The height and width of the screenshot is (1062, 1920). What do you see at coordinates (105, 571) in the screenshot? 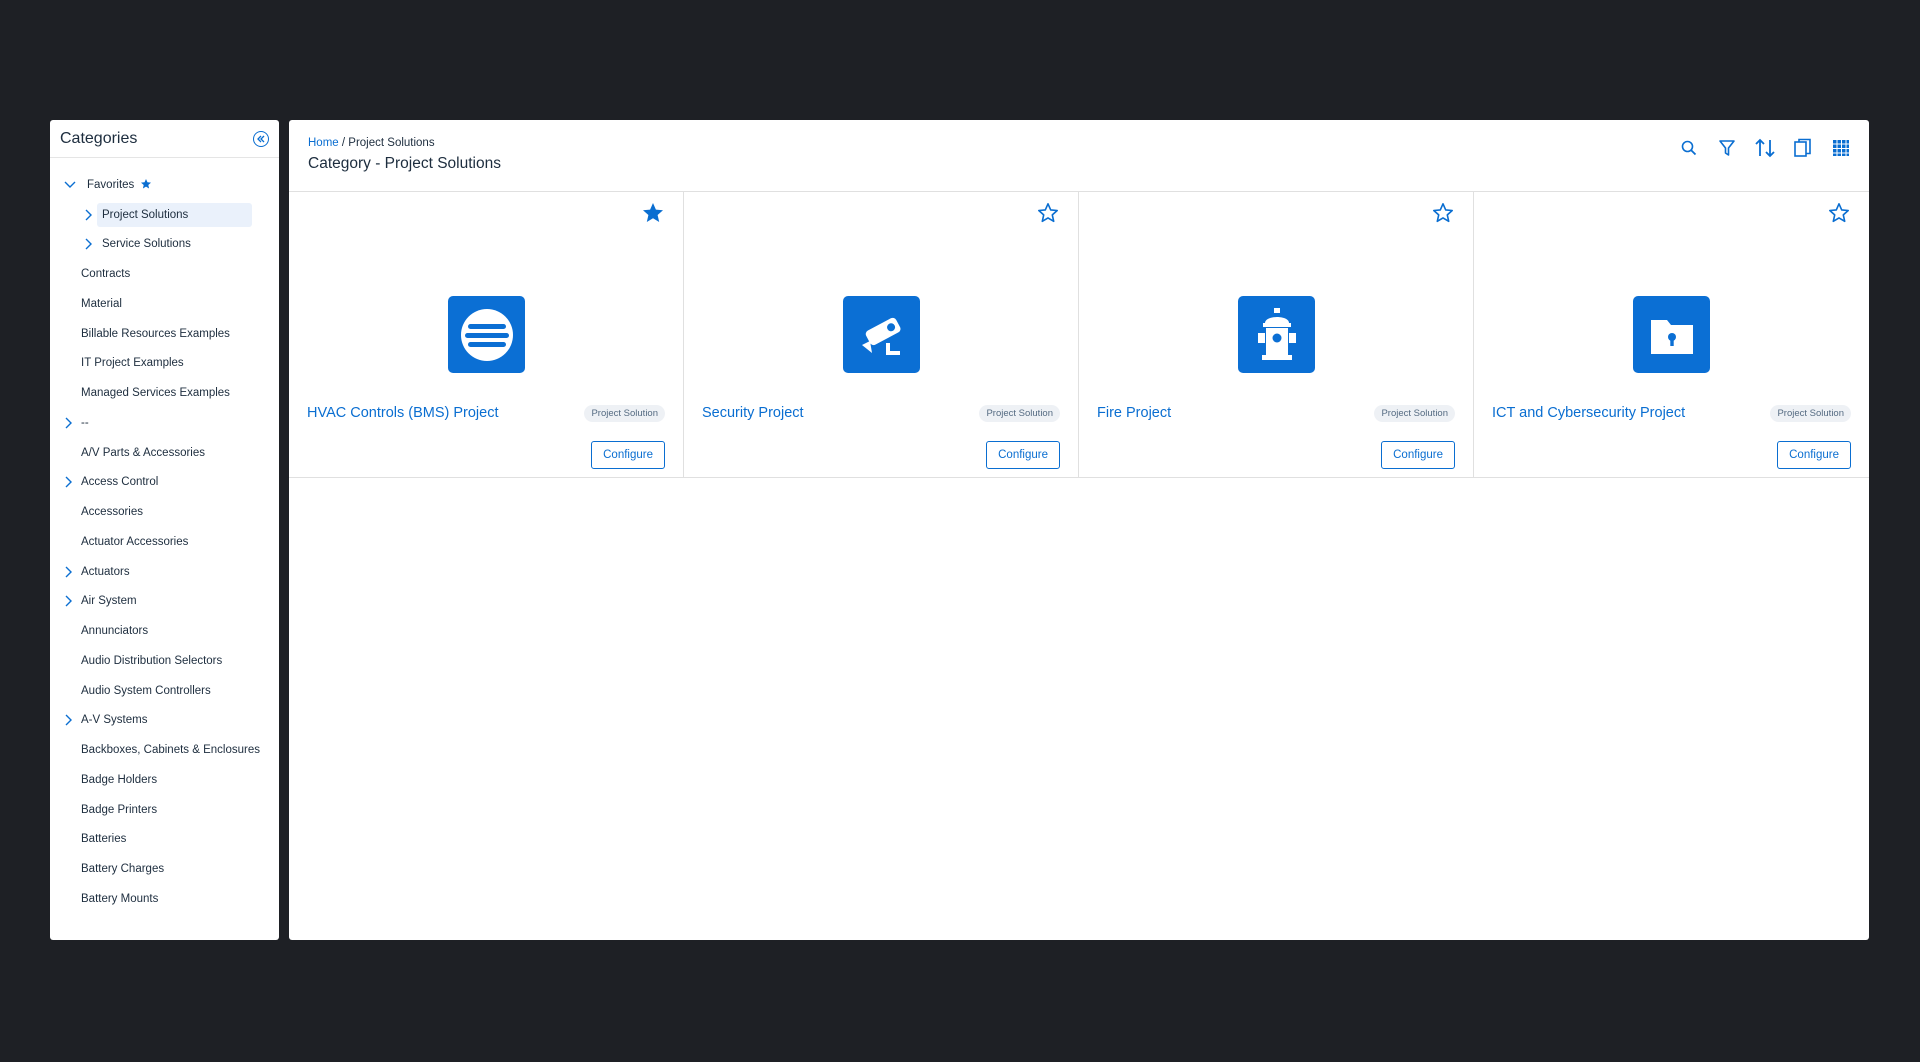
I see `tree-item-label: Actuators` at bounding box center [105, 571].